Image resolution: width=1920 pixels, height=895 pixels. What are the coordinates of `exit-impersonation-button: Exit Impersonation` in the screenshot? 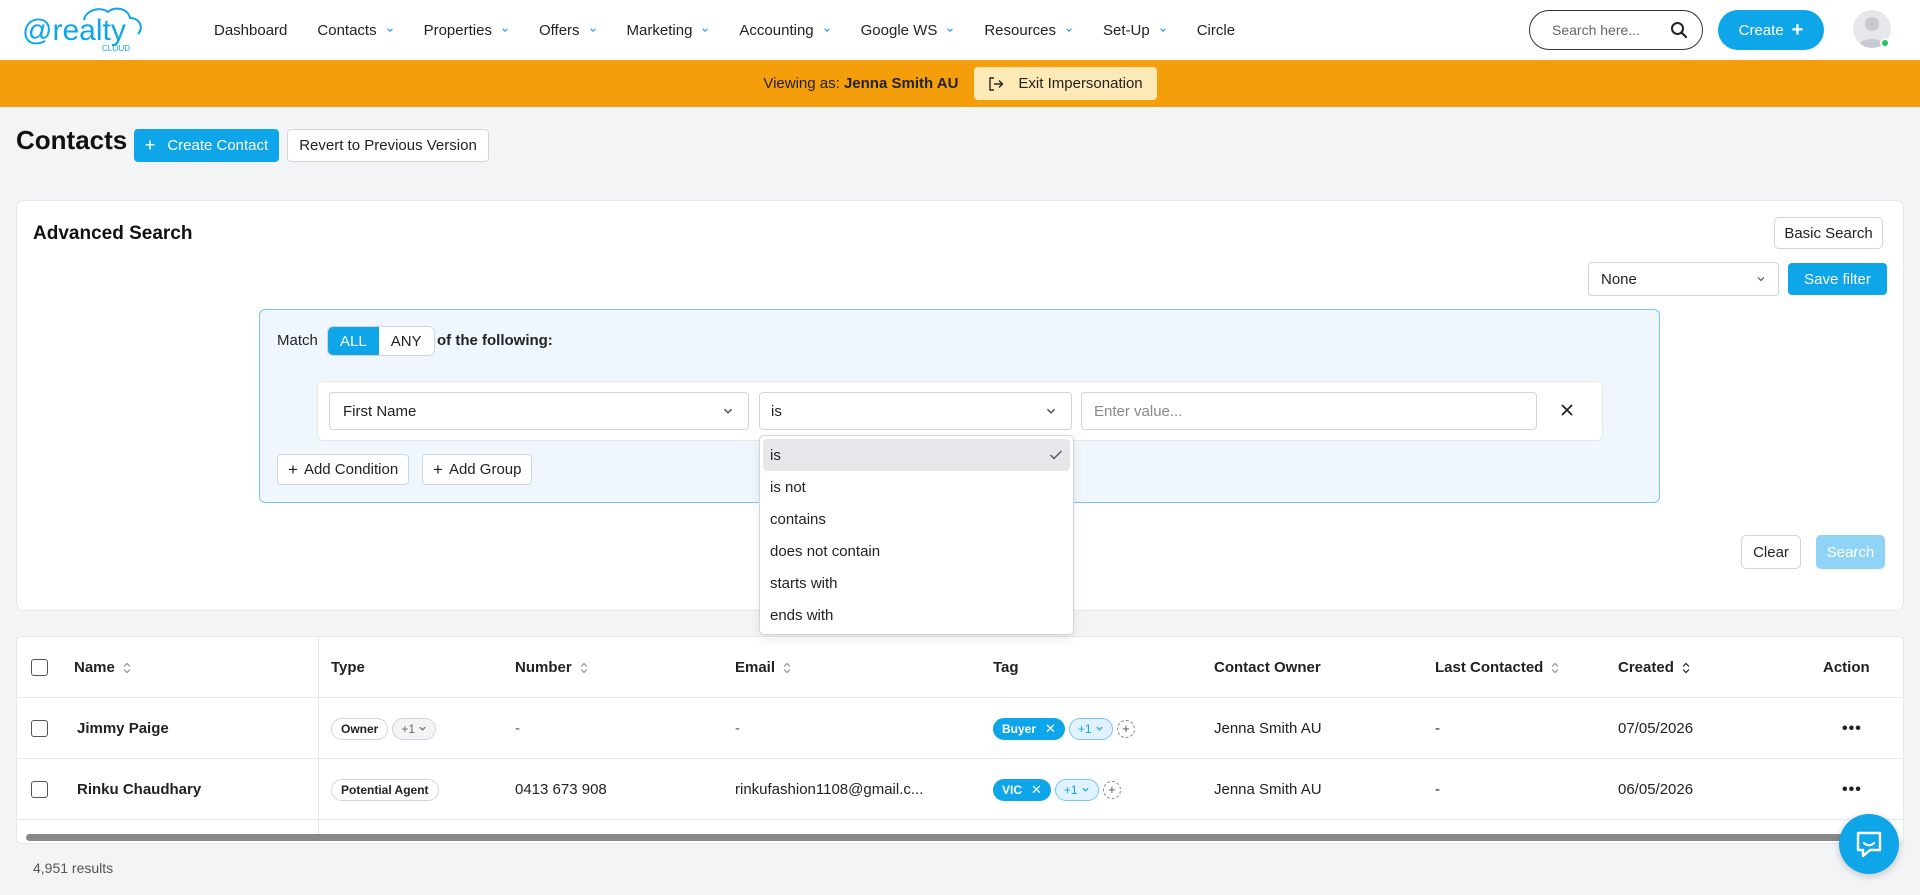 It's located at (1065, 83).